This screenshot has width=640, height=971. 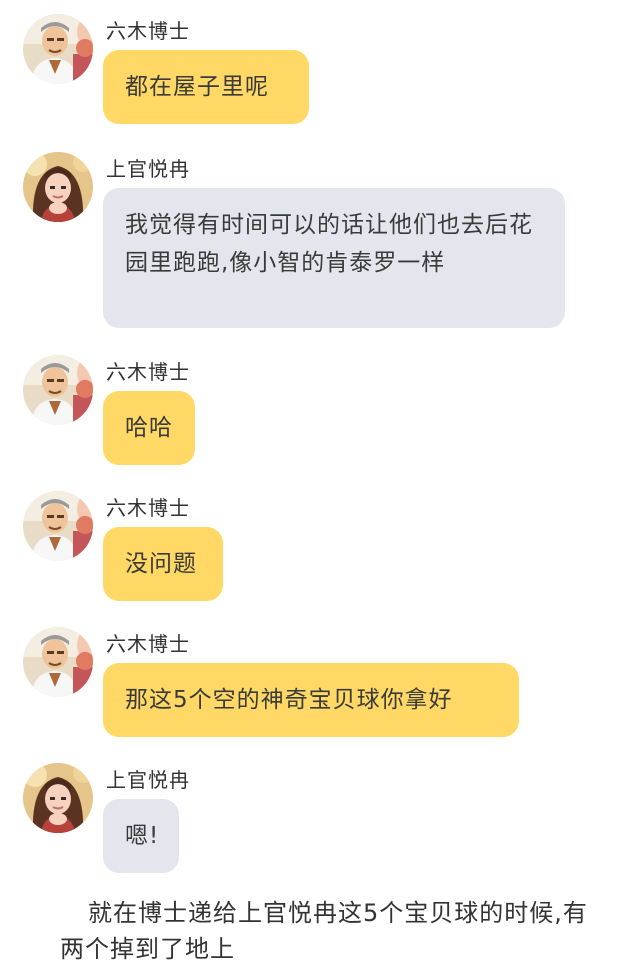 I want to click on message-text: 嗯!, so click(x=142, y=836).